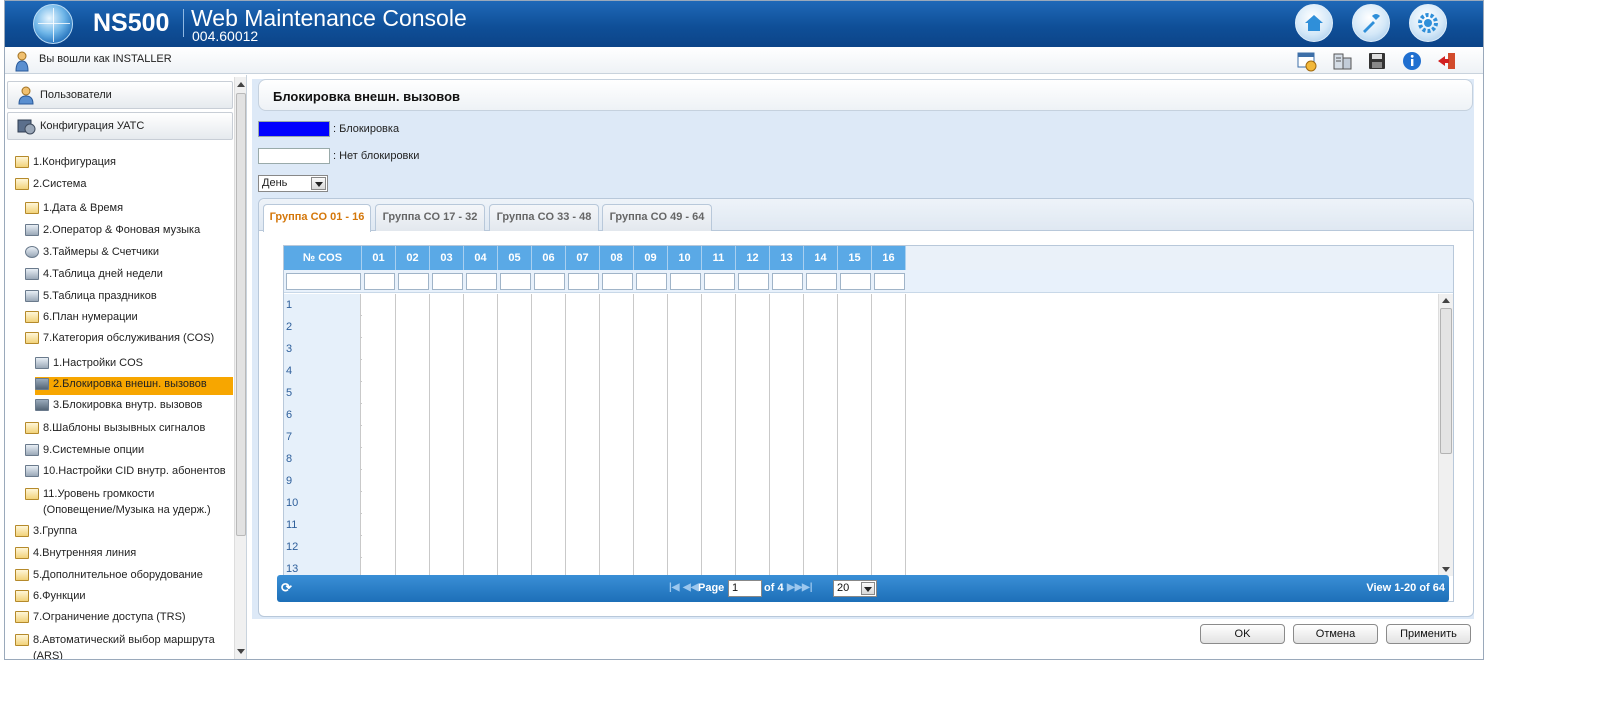  I want to click on column-header-co-09: 09, so click(651, 258).